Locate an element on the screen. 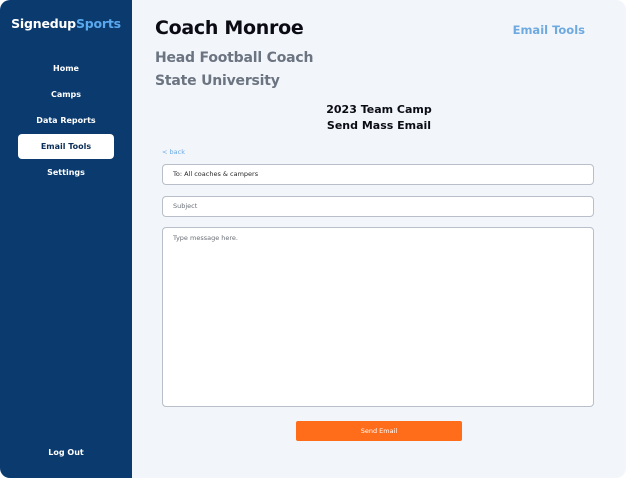 The height and width of the screenshot is (478, 626). brand-logo: SignedupSports is located at coordinates (66, 23).